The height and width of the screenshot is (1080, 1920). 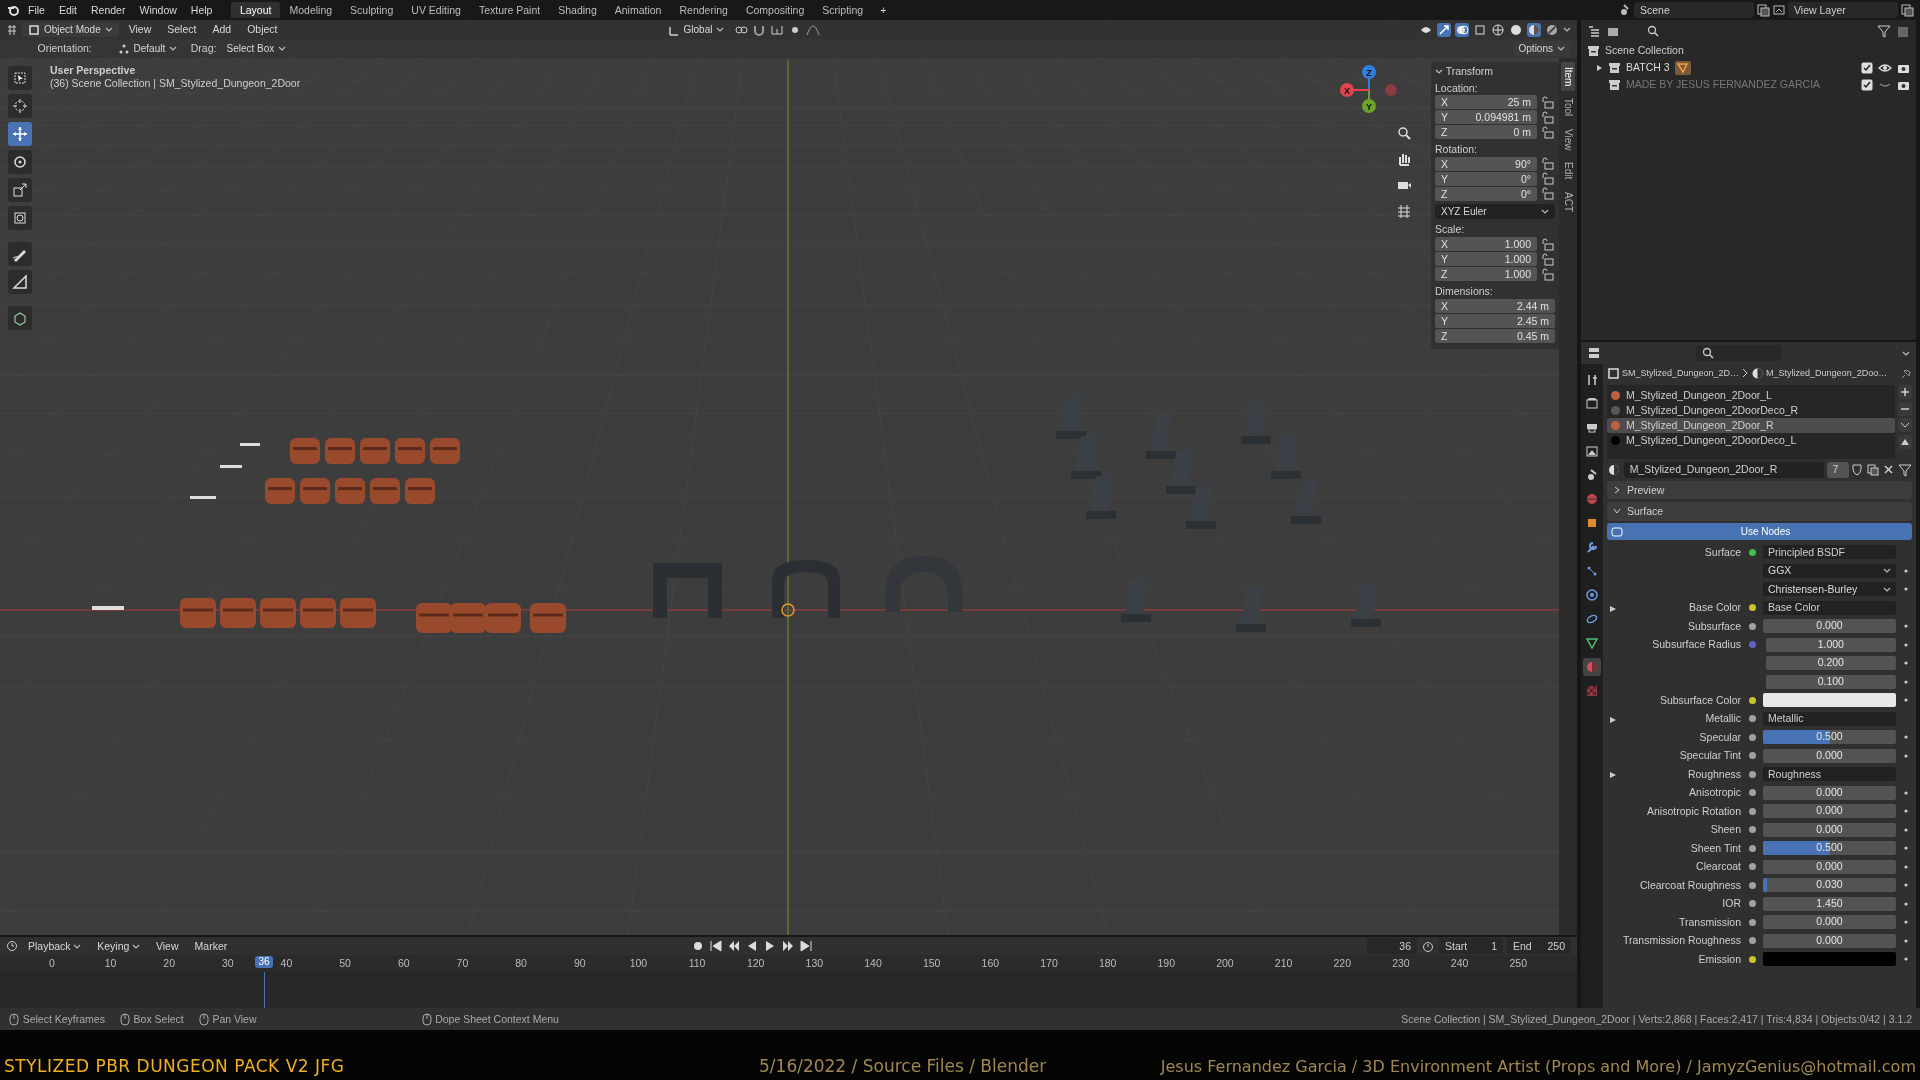 What do you see at coordinates (1471, 946) in the screenshot?
I see `start-frame-field: Start 1` at bounding box center [1471, 946].